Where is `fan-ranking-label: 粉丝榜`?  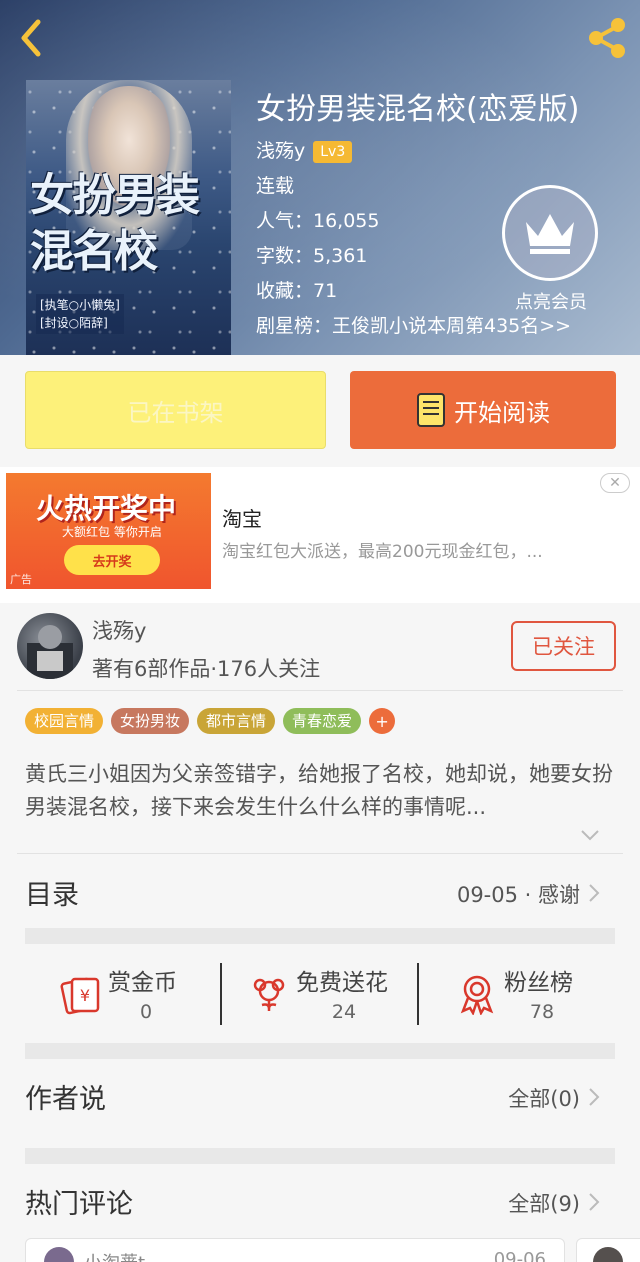 fan-ranking-label: 粉丝榜 is located at coordinates (538, 983).